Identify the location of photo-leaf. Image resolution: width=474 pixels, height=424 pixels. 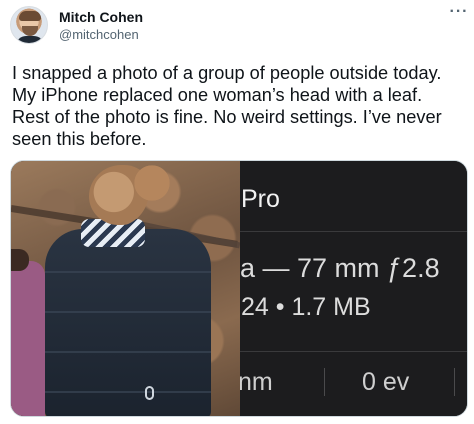
(152, 183).